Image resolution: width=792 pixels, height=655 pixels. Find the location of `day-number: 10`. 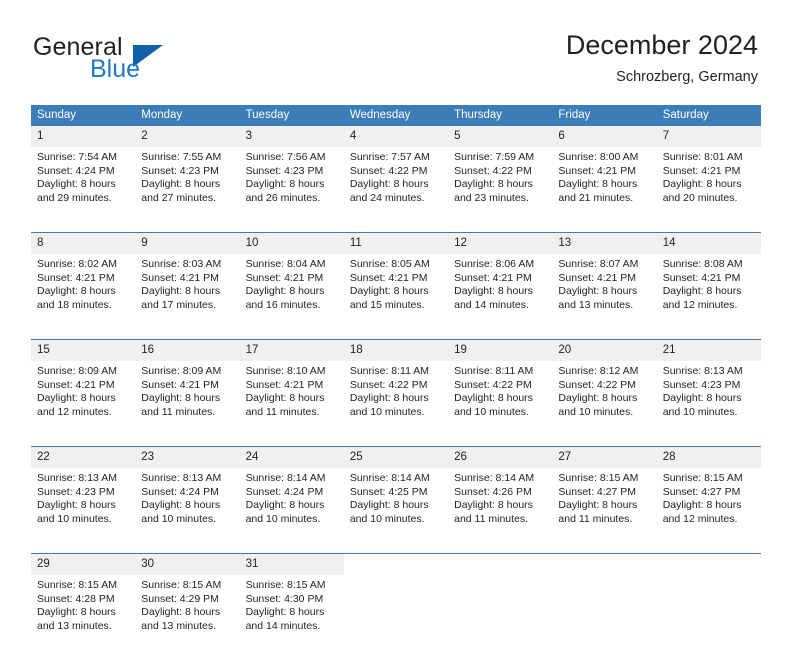

day-number: 10 is located at coordinates (292, 243).